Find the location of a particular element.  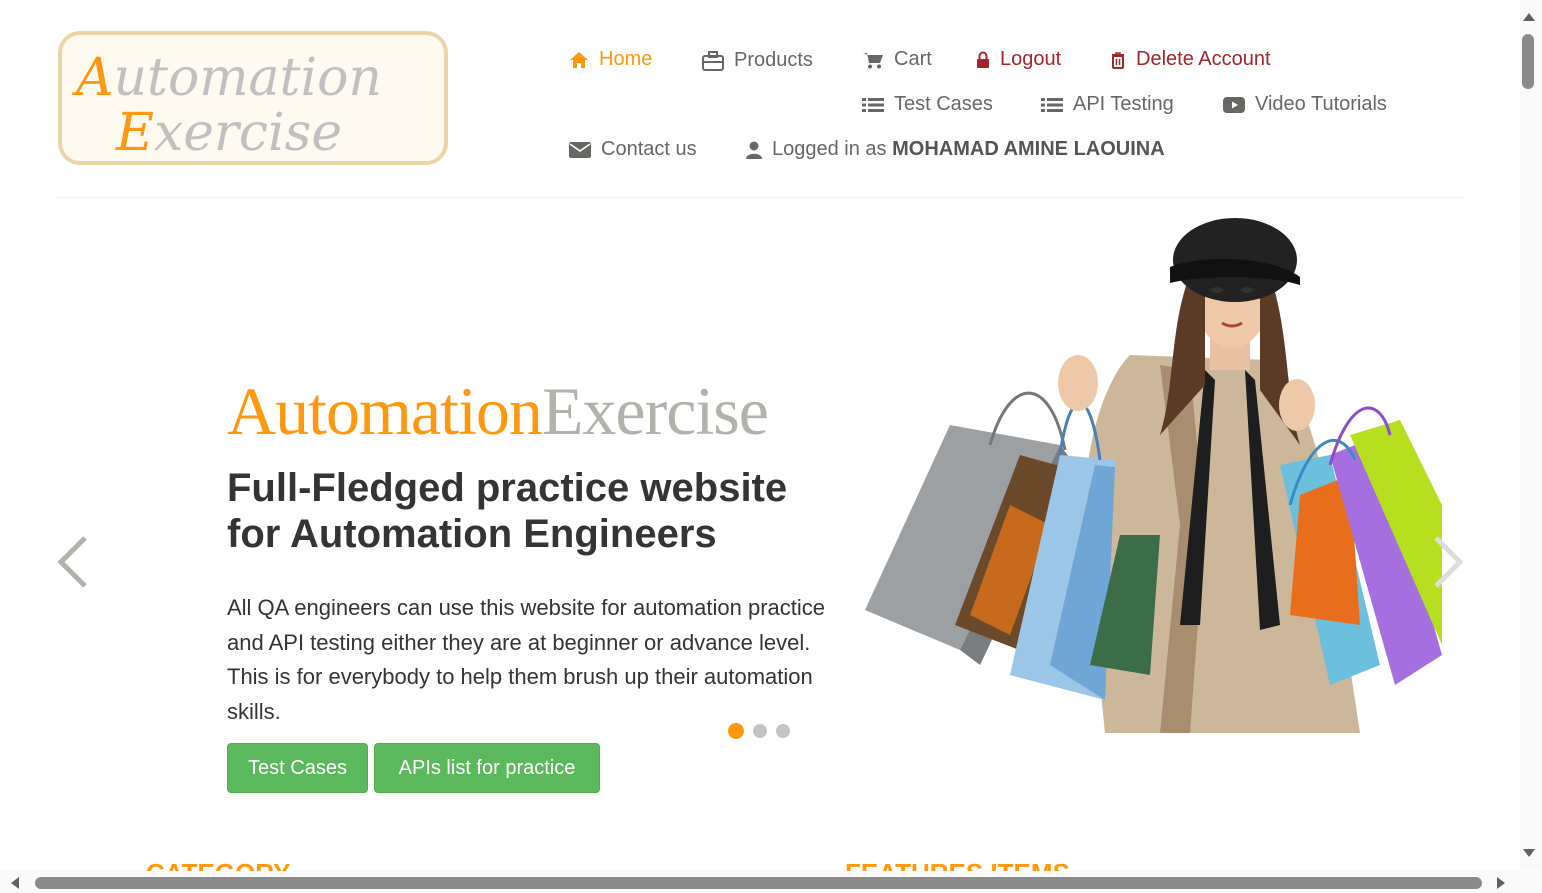

horizontal-scrollbar-thumb is located at coordinates (758, 883).